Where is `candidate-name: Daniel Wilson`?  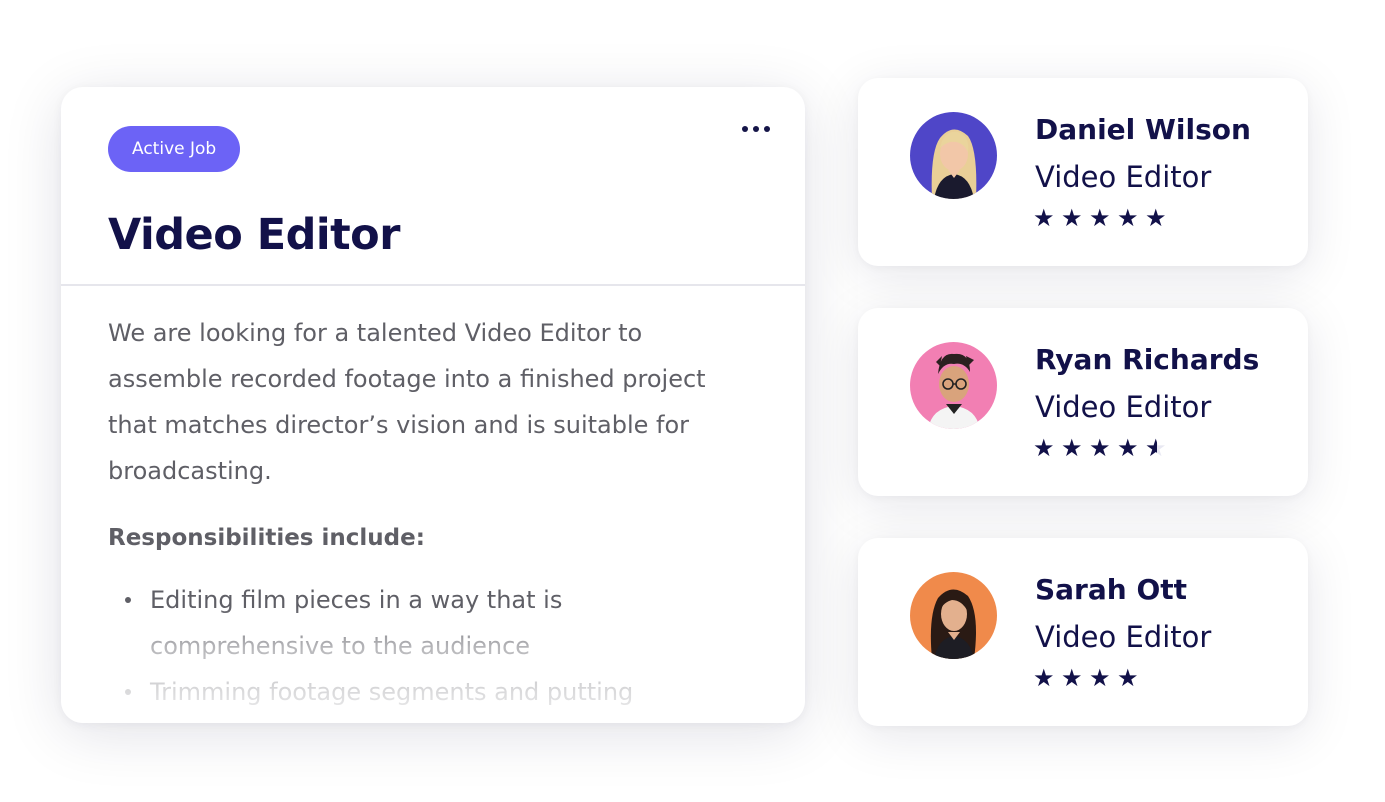
candidate-name: Daniel Wilson is located at coordinates (1143, 129).